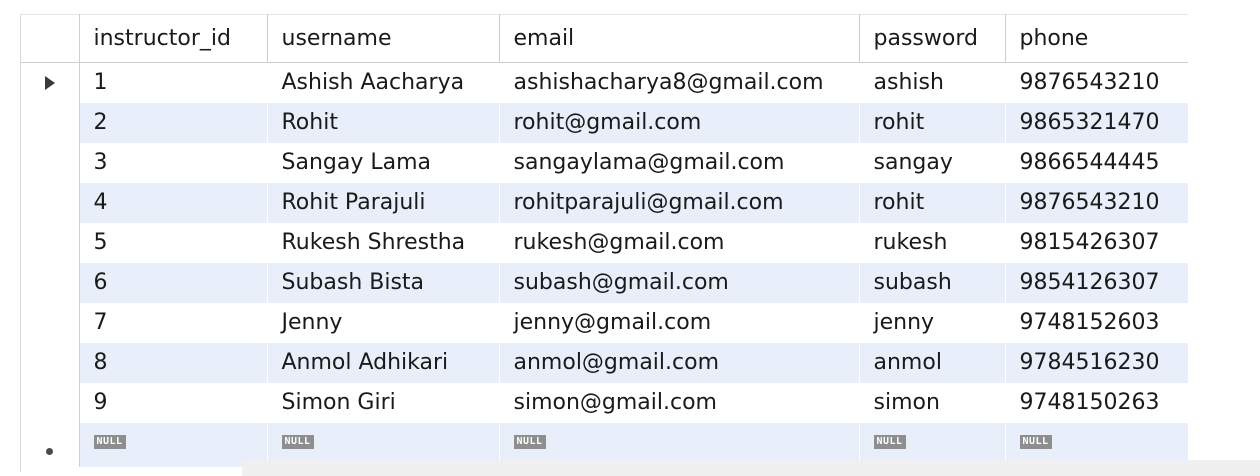 Image resolution: width=1260 pixels, height=476 pixels. What do you see at coordinates (173, 444) in the screenshot?
I see `cell-instructor-id: NULL` at bounding box center [173, 444].